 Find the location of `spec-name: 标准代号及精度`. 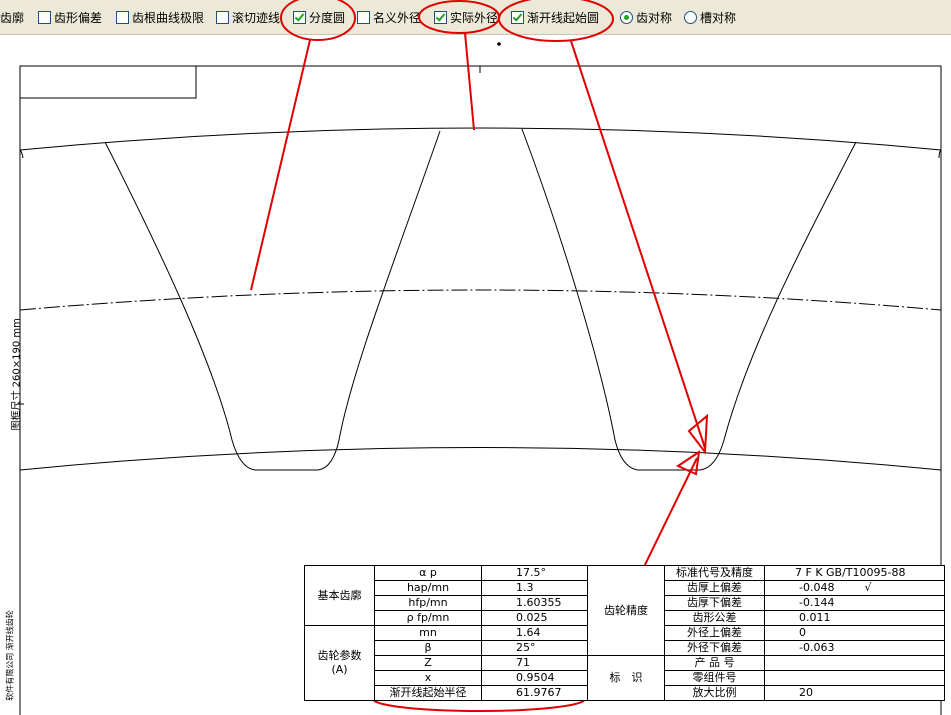

spec-name: 标准代号及精度 is located at coordinates (714, 573).